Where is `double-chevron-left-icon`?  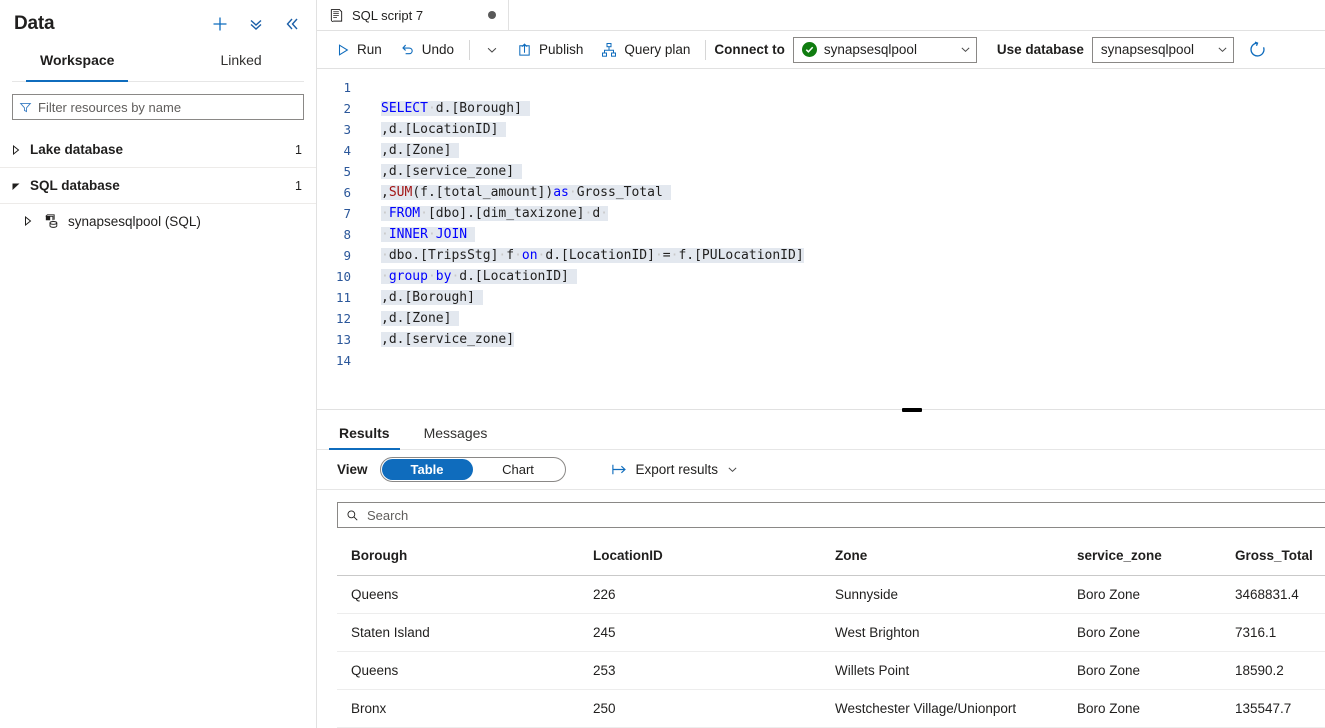 double-chevron-left-icon is located at coordinates (292, 24).